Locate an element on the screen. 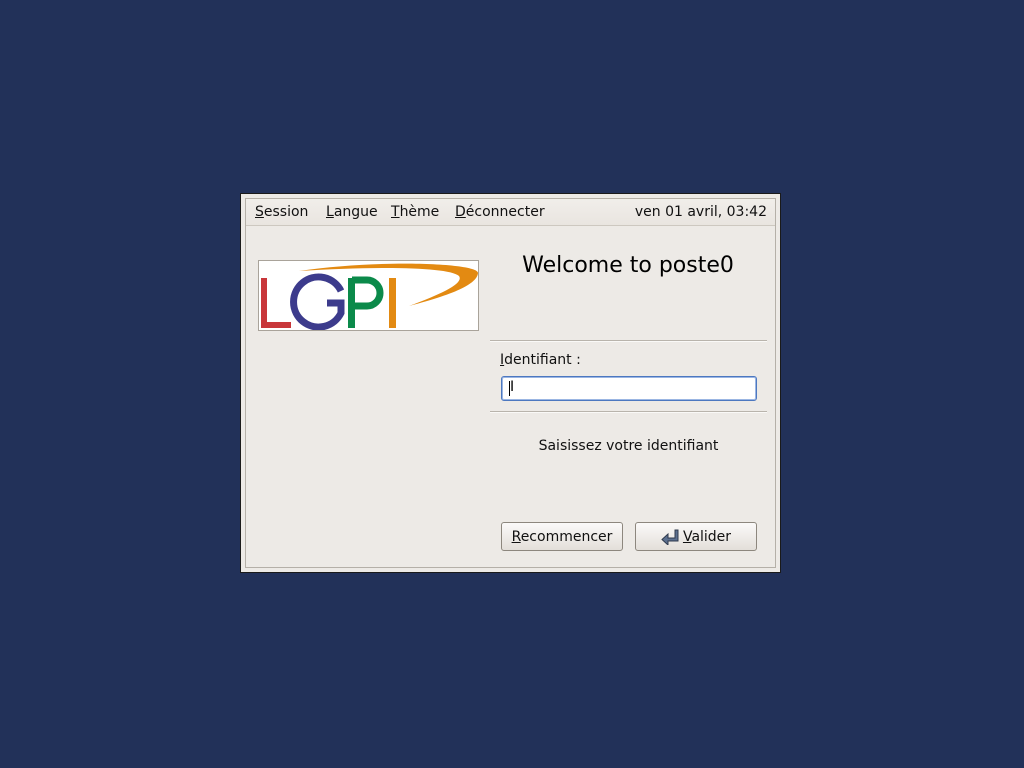  username-label-text: dentifiant : is located at coordinates (542, 360).